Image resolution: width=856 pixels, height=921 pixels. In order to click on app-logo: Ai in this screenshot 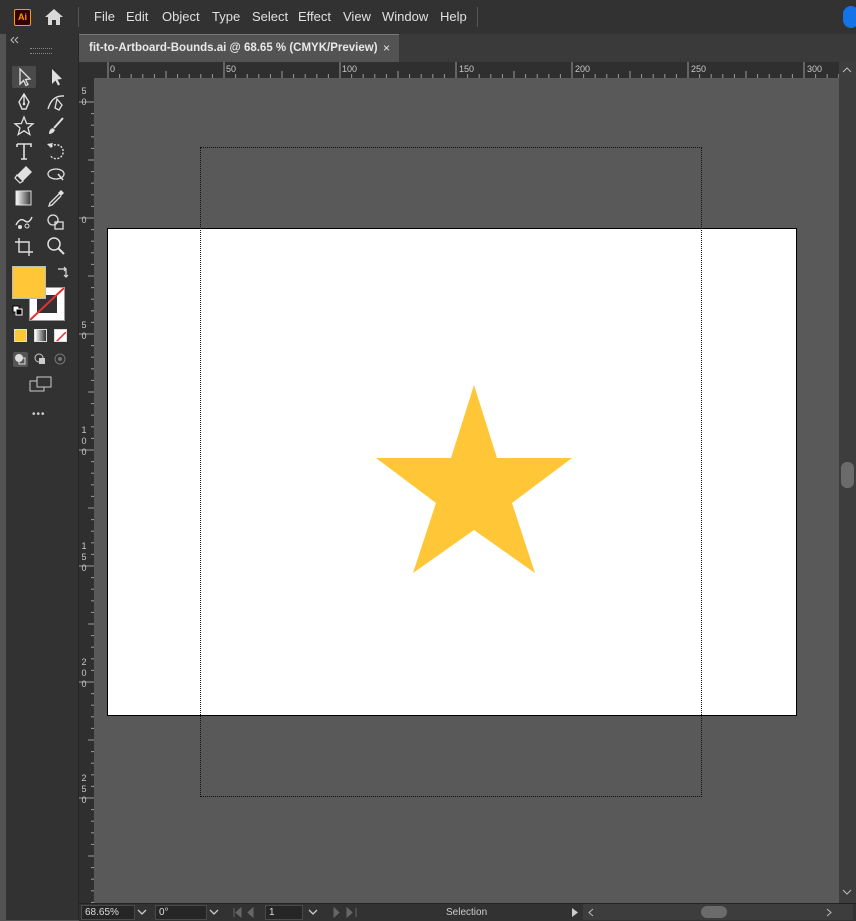, I will do `click(22, 17)`.